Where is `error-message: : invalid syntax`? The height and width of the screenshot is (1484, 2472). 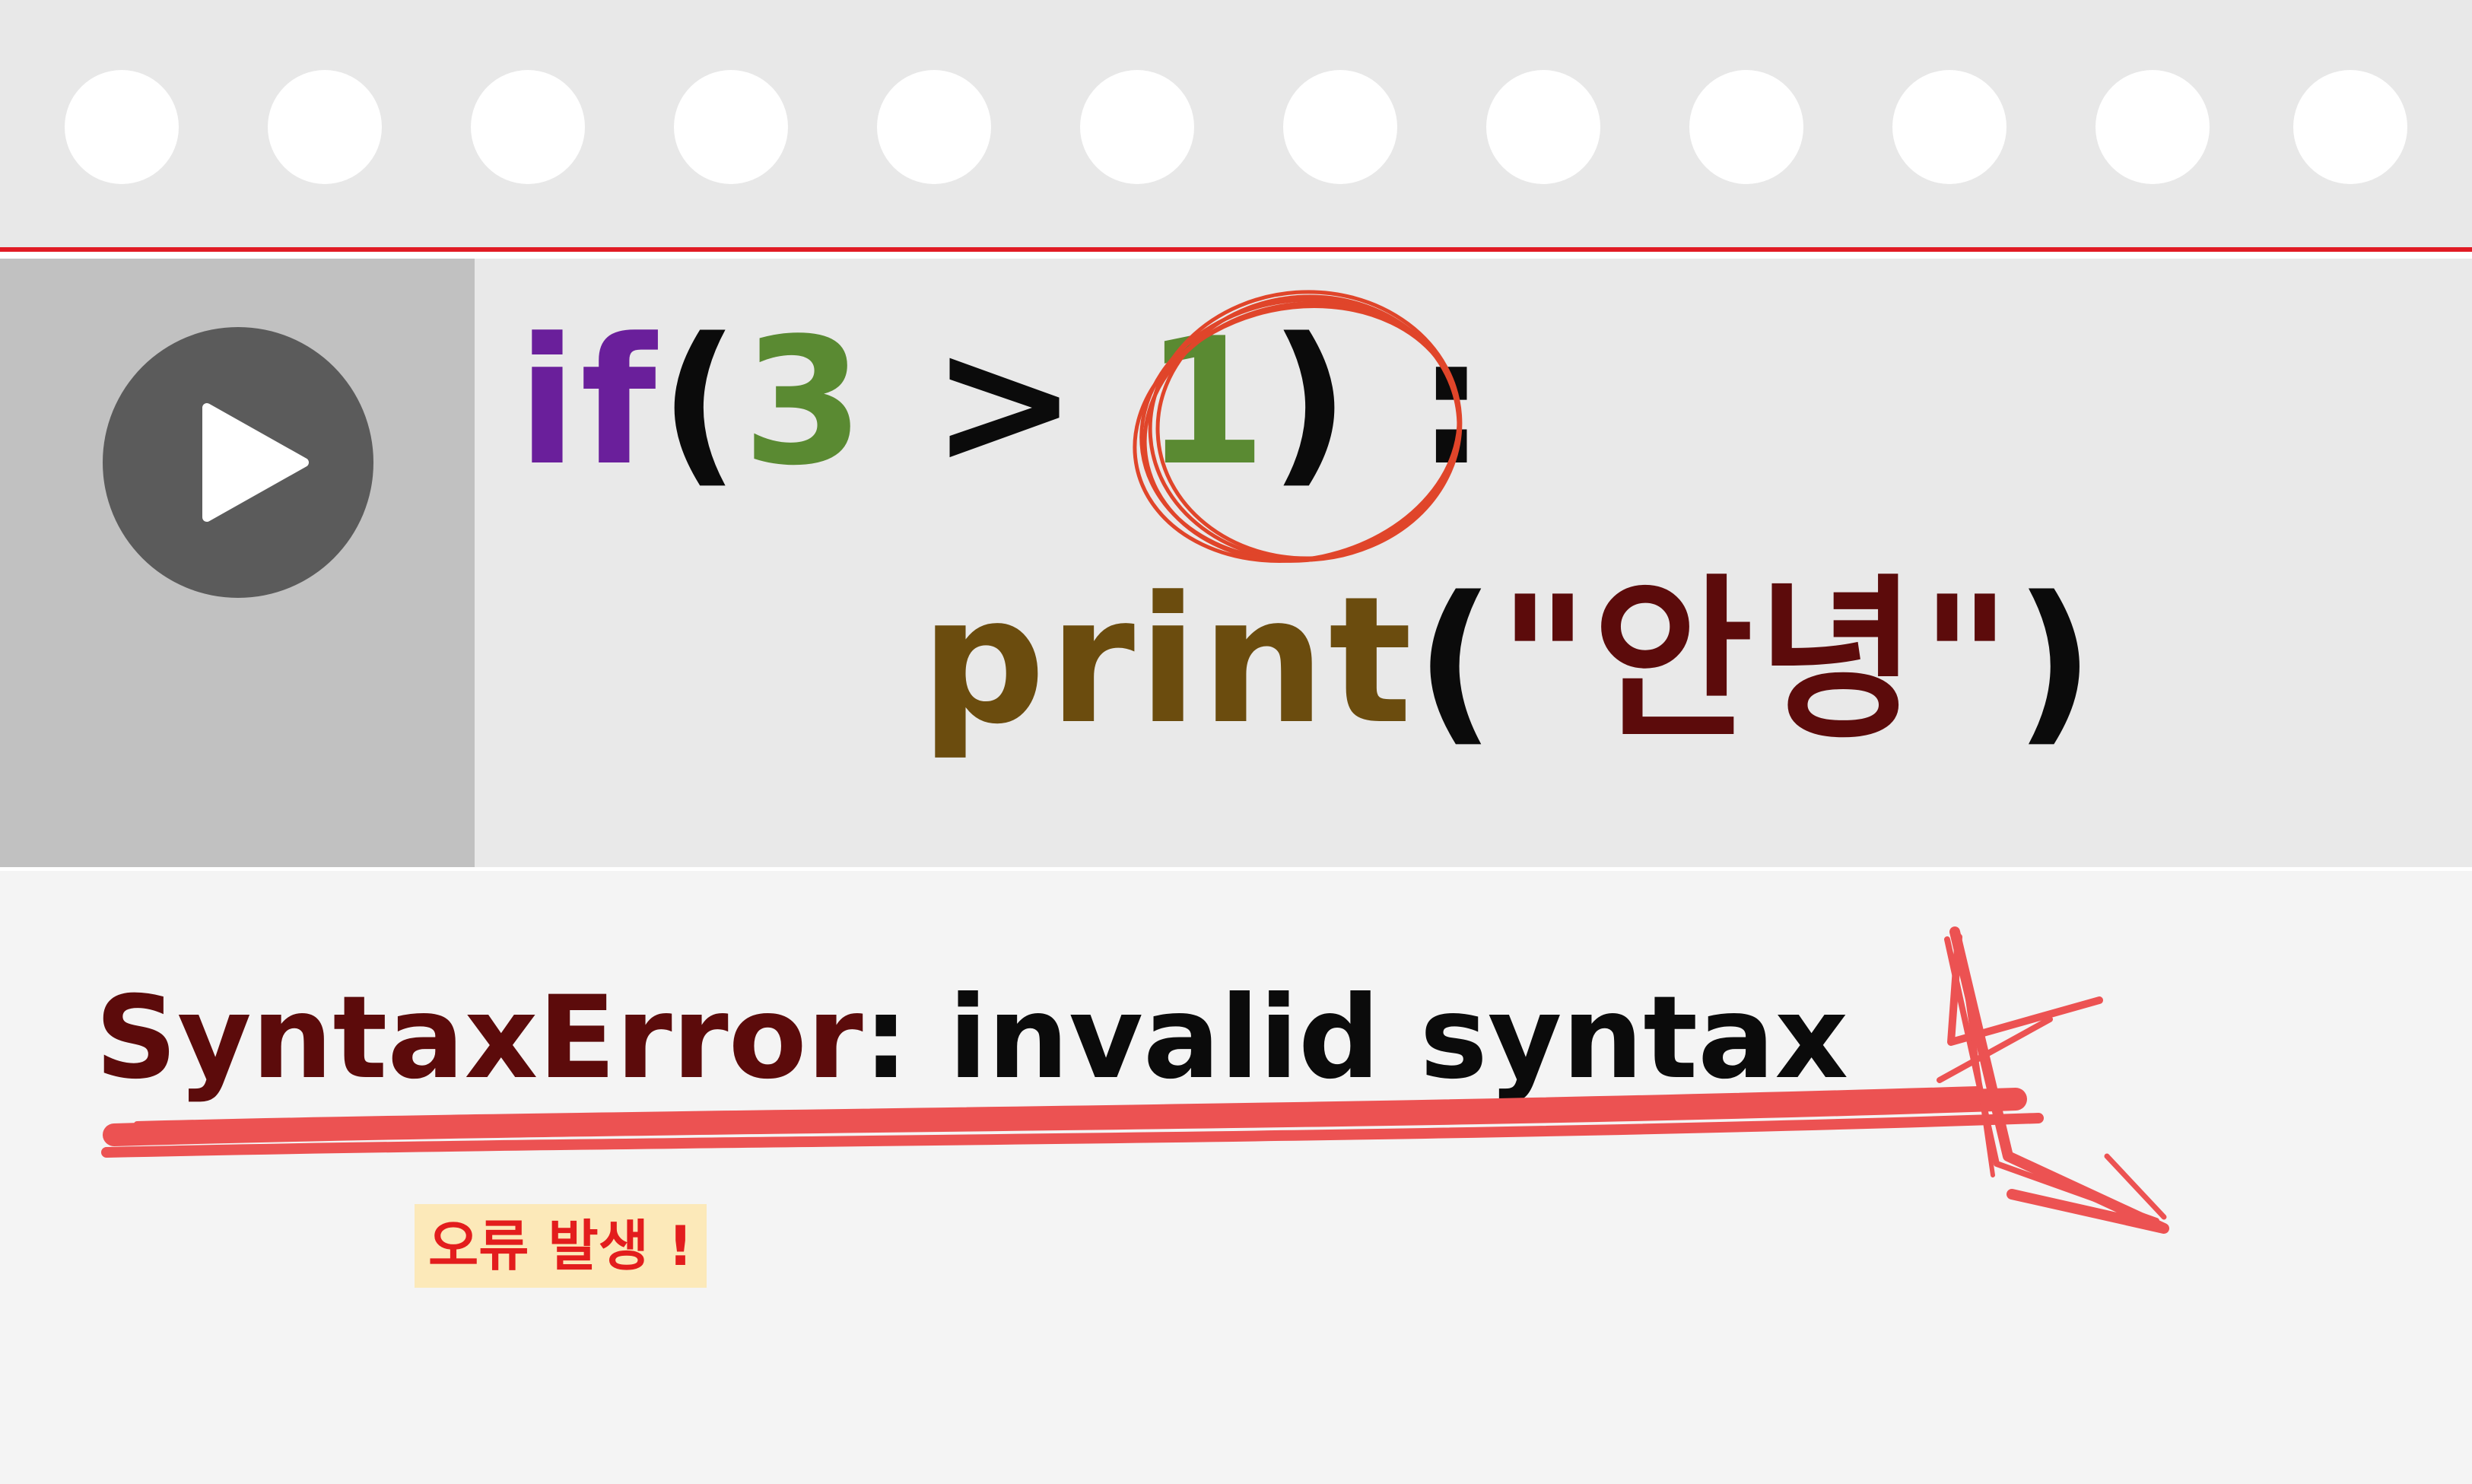
error-message: : invalid syntax is located at coordinates (1356, 1038).